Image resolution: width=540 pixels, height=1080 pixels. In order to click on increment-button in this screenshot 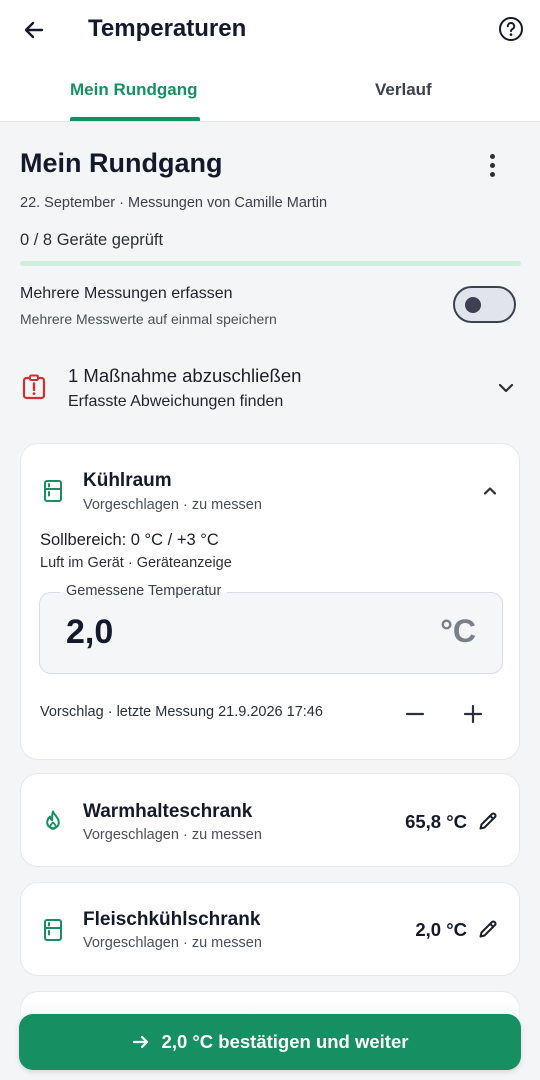, I will do `click(473, 714)`.